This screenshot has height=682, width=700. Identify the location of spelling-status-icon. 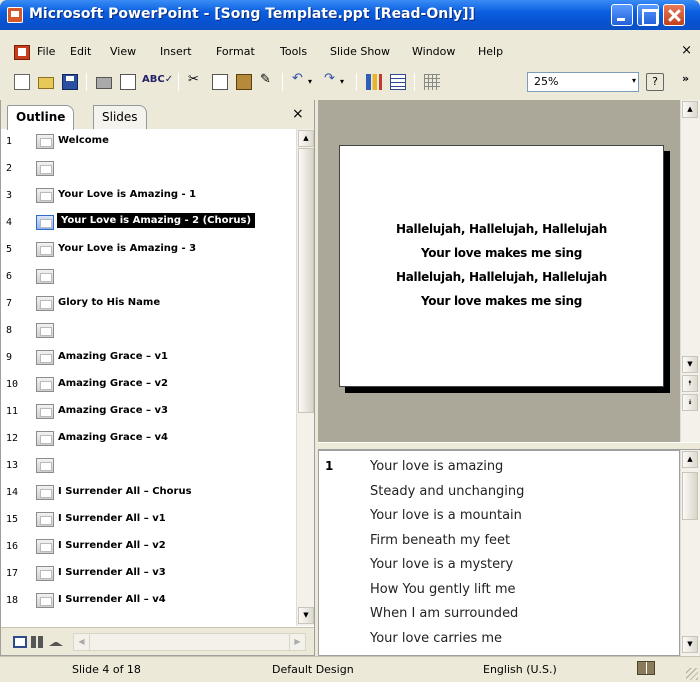
(646, 668).